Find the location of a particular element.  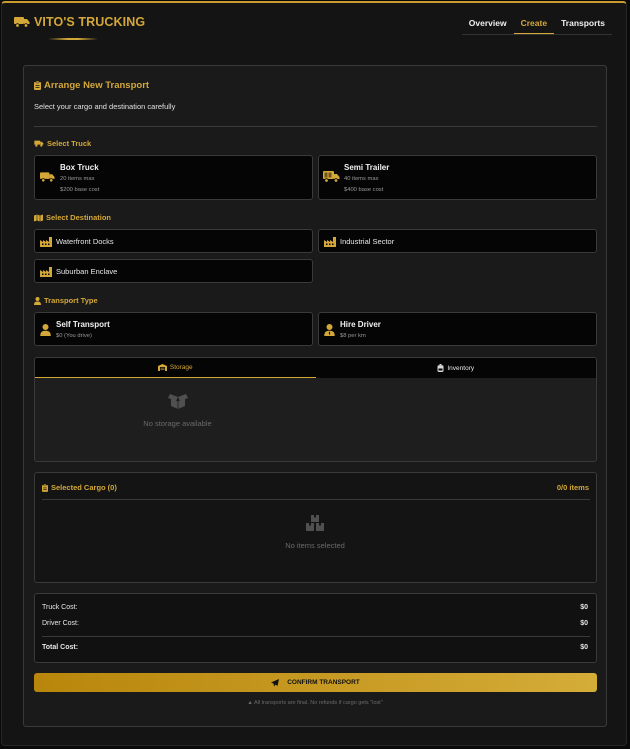

brand-underline is located at coordinates (73, 39).